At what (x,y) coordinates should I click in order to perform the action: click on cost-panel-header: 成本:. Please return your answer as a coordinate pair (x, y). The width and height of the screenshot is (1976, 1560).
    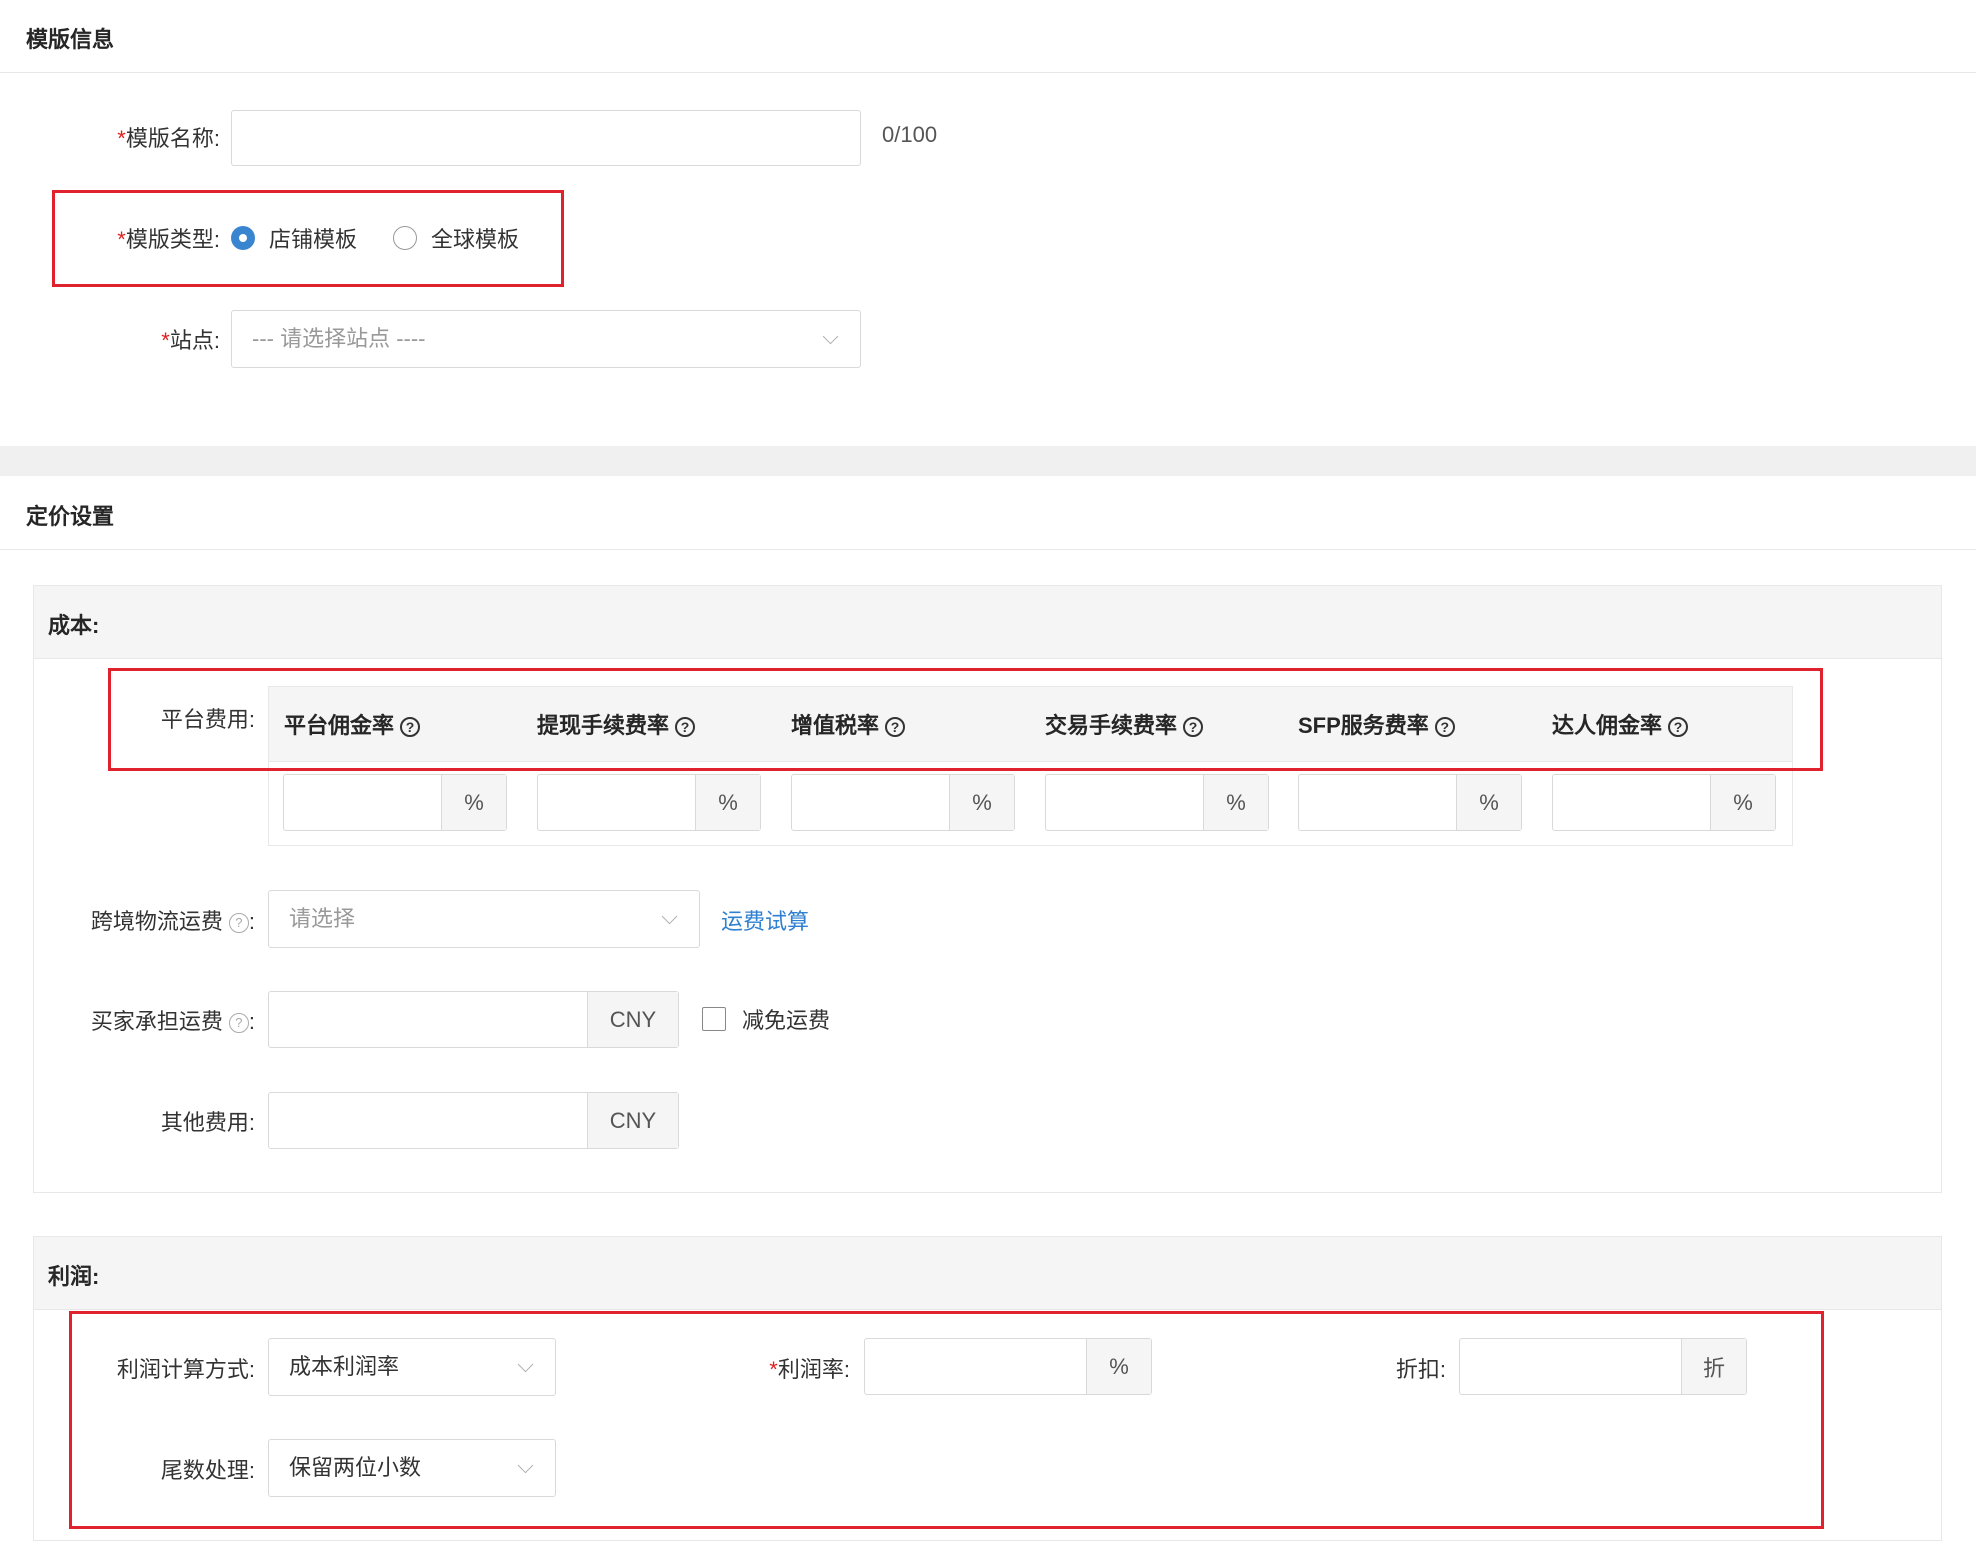
    Looking at the image, I should click on (987, 622).